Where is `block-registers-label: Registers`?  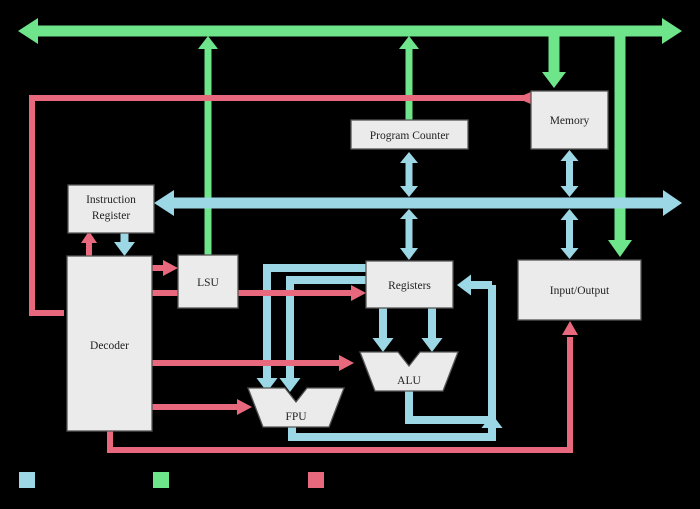 block-registers-label: Registers is located at coordinates (409, 286).